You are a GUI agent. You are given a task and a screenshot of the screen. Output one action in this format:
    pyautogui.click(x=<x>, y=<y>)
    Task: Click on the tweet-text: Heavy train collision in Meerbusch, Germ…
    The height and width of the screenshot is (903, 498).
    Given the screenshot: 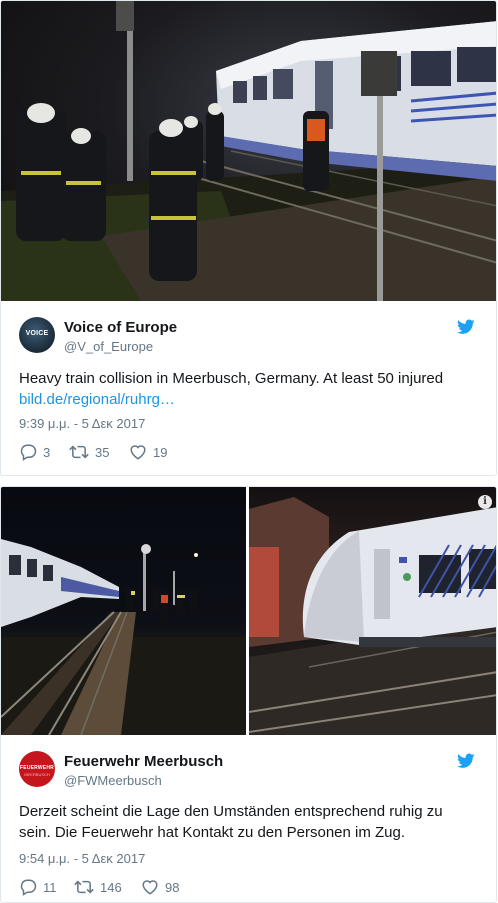 What is the action you would take?
    pyautogui.click(x=250, y=389)
    